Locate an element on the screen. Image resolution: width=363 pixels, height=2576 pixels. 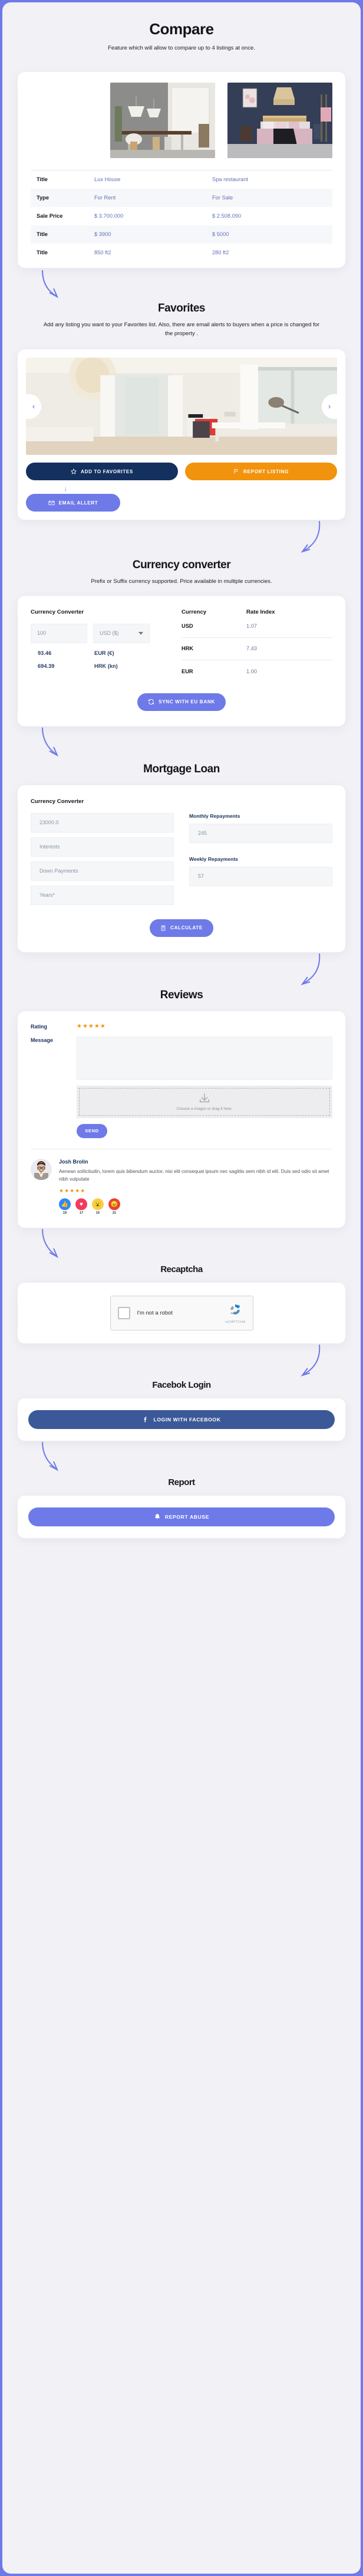
sync-label: SYNC WITH EU BANK is located at coordinates (187, 702).